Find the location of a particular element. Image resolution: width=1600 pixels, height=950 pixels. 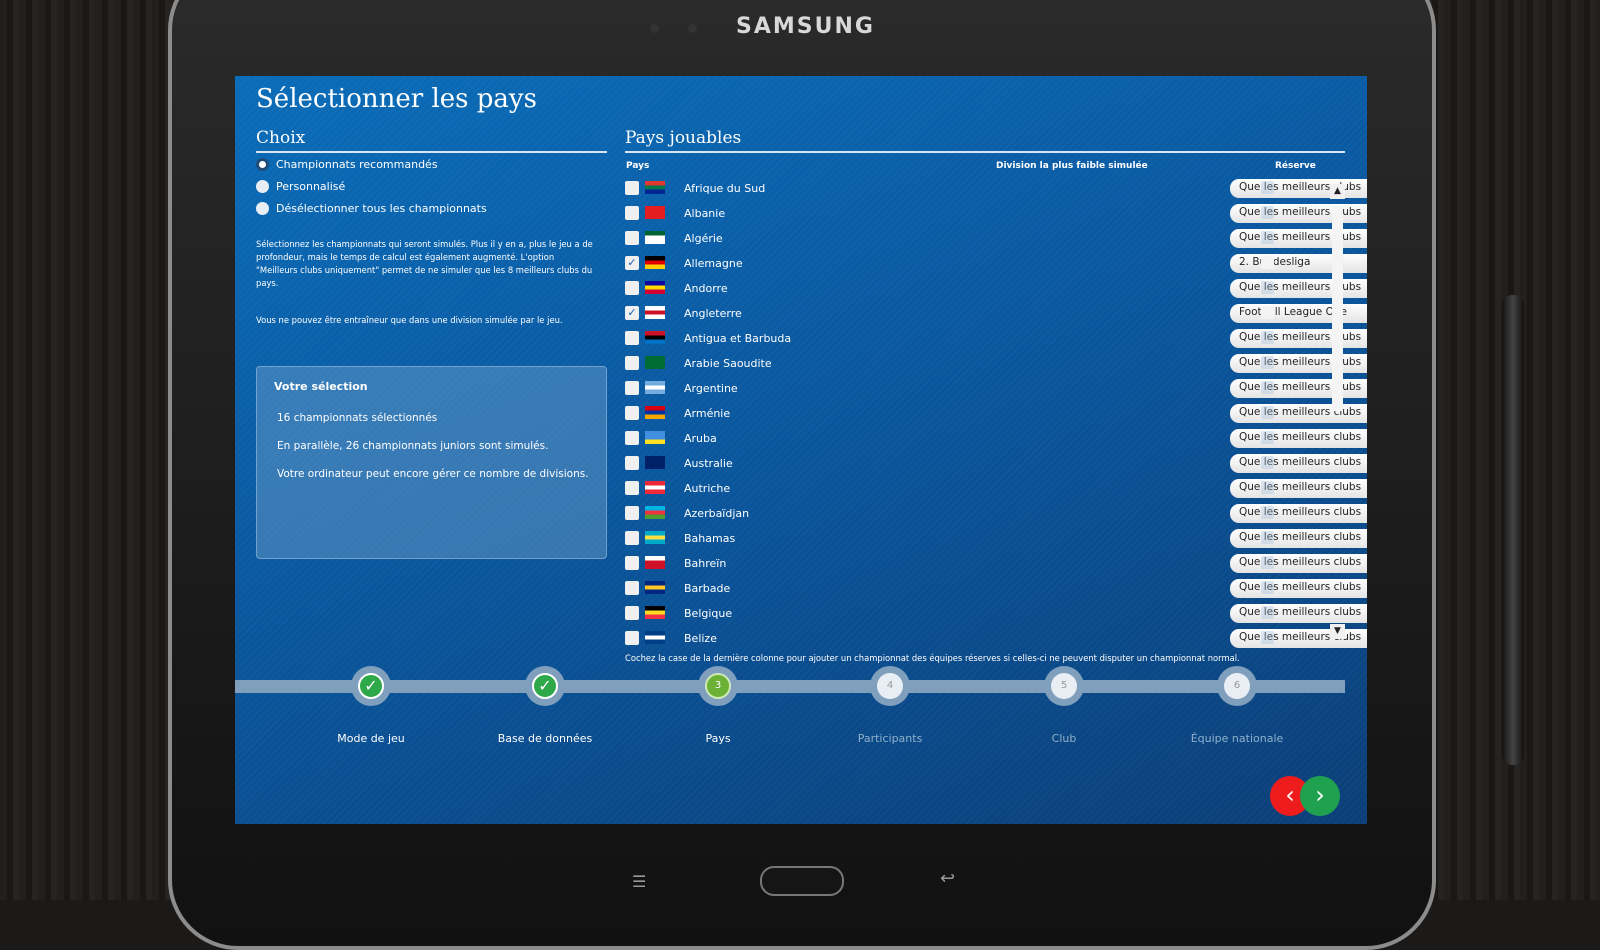

table-row: Andorre Que les meilleurs clubs▼ is located at coordinates (996, 289).